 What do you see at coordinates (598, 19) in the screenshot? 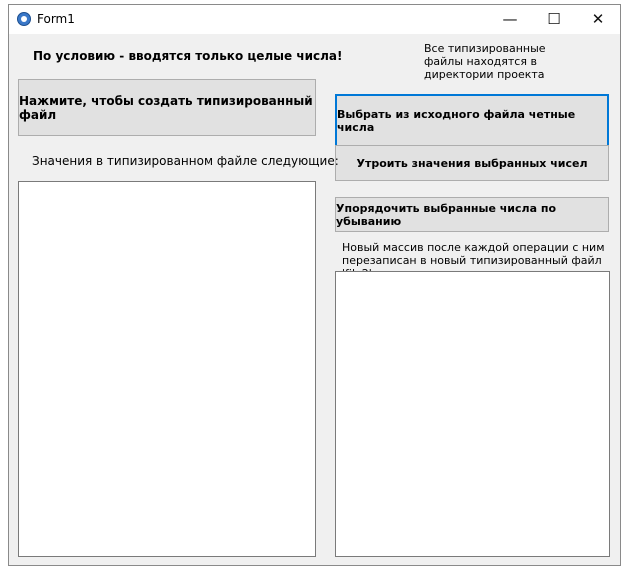
I see `close-icon: ✕` at bounding box center [598, 19].